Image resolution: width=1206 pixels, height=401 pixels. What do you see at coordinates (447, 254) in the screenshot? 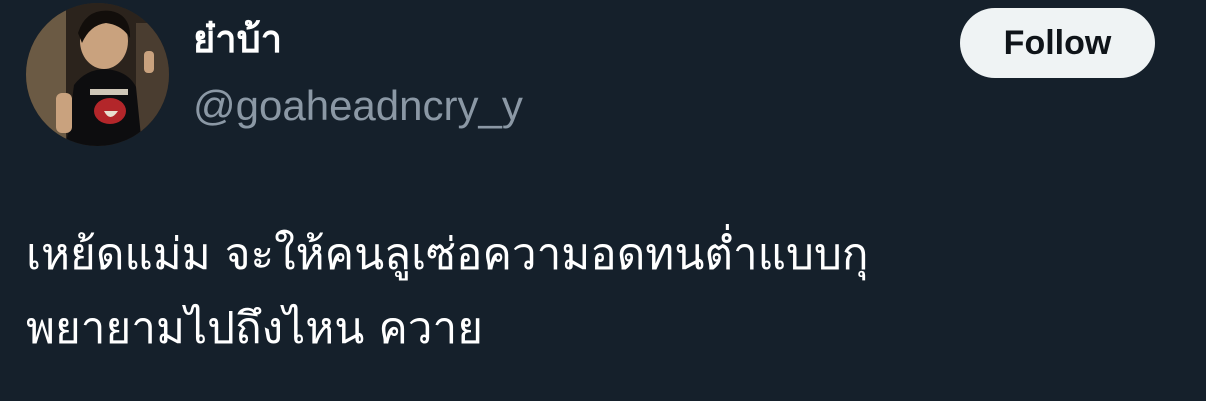
I see `tweet-text-line: เหย้ดแม่ม จะให้คนลูเซ่อความอดทนต่ำแบบกุ` at bounding box center [447, 254].